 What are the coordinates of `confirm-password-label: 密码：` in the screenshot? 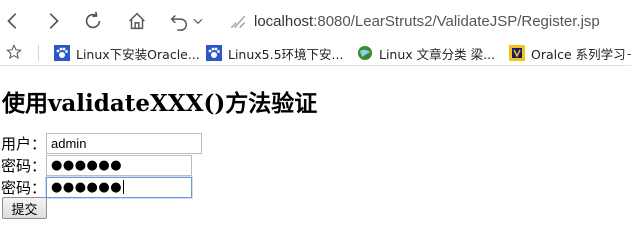 It's located at (24, 187).